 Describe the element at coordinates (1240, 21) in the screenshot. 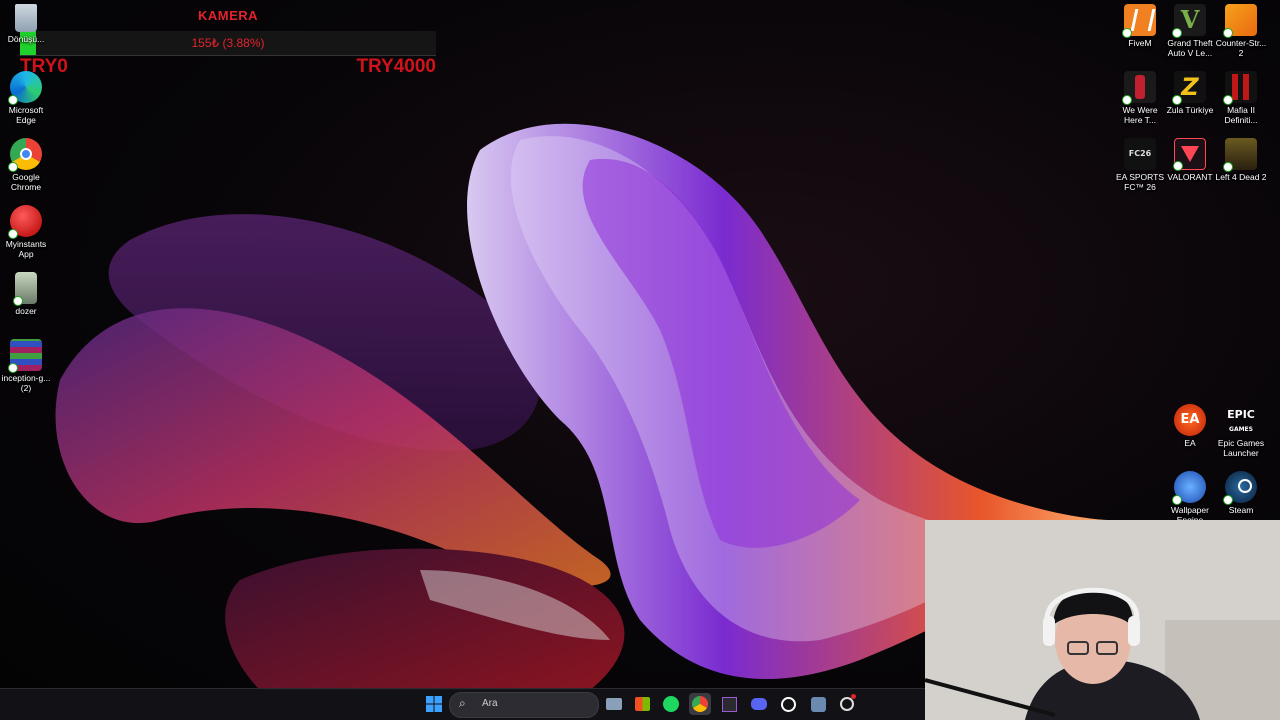

I see `cs2-icon` at that location.